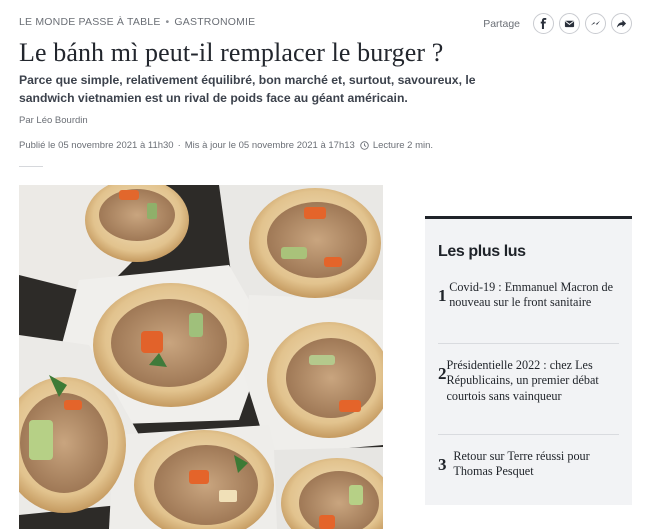  Describe the element at coordinates (90, 22) in the screenshot. I see `breadcrumb-section-link: LE MONDE PASSE À TABLE` at that location.